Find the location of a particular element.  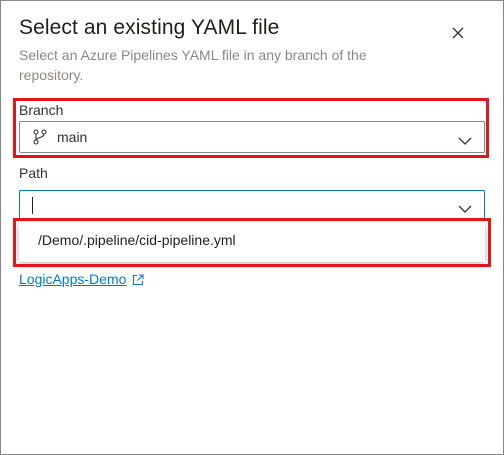

text-cursor is located at coordinates (32, 205).